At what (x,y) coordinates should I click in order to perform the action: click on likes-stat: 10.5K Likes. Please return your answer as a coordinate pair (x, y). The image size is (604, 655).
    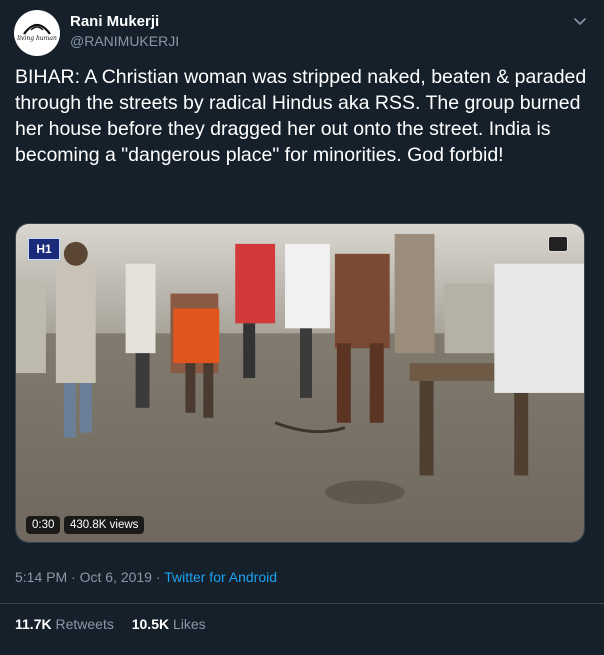
    Looking at the image, I should click on (169, 624).